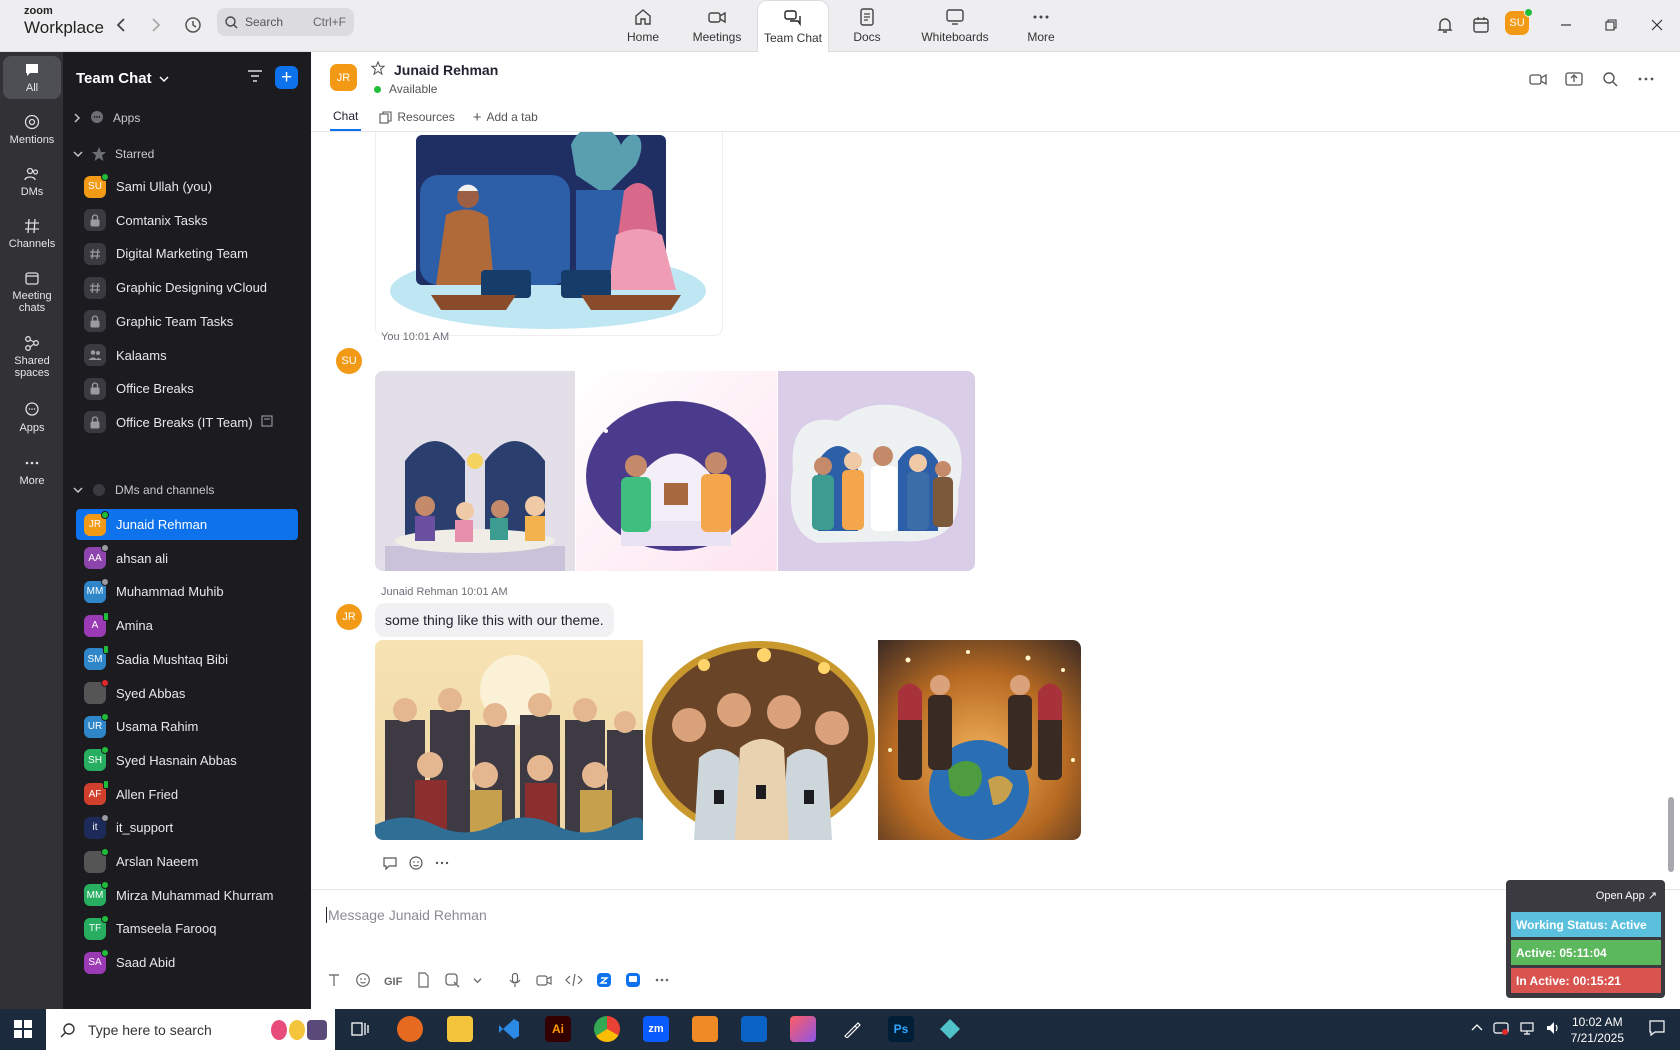 The image size is (1680, 1050). I want to click on network-icon, so click(1527, 1029).